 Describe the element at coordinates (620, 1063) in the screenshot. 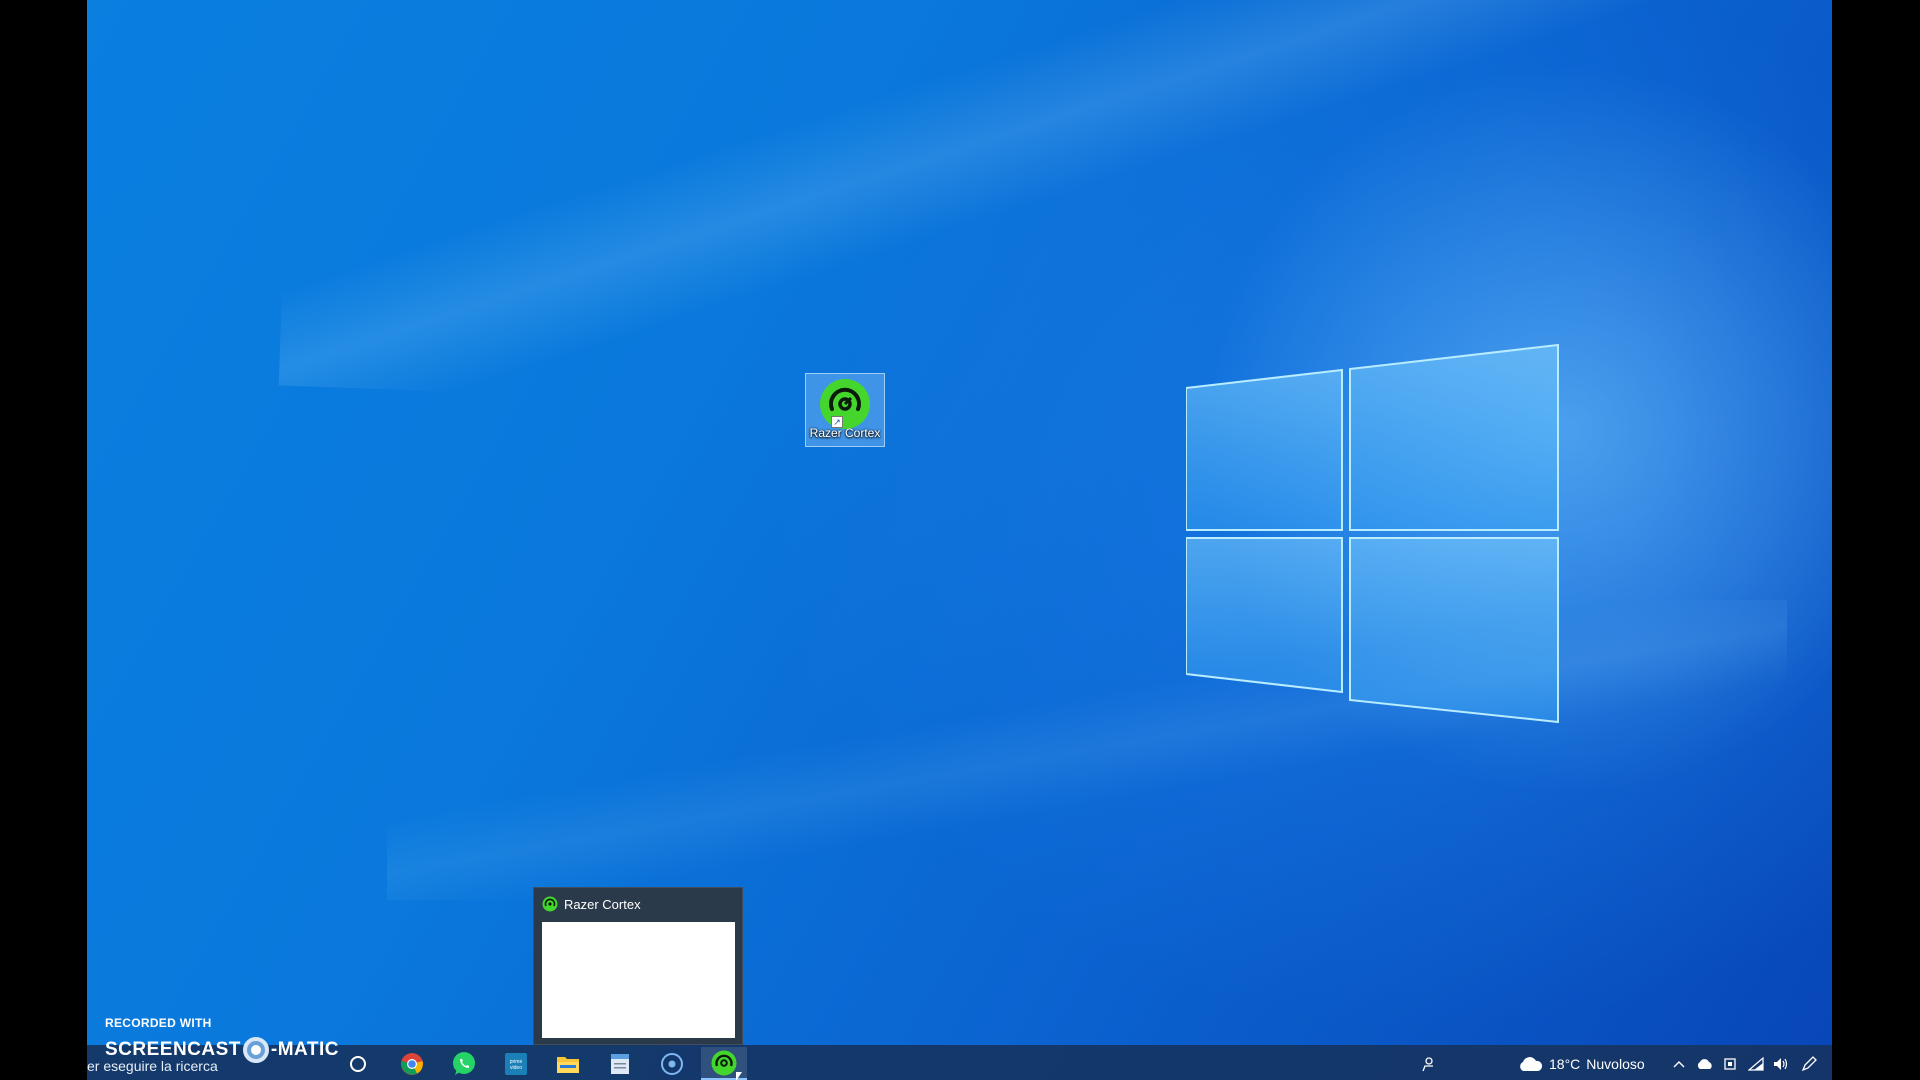

I see `notepad-icon` at that location.